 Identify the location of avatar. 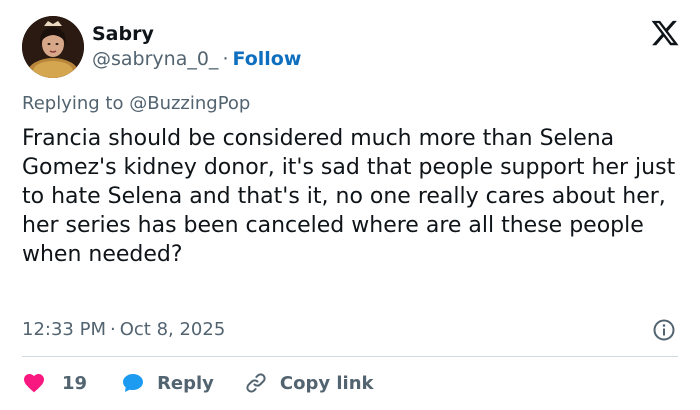
(53, 47).